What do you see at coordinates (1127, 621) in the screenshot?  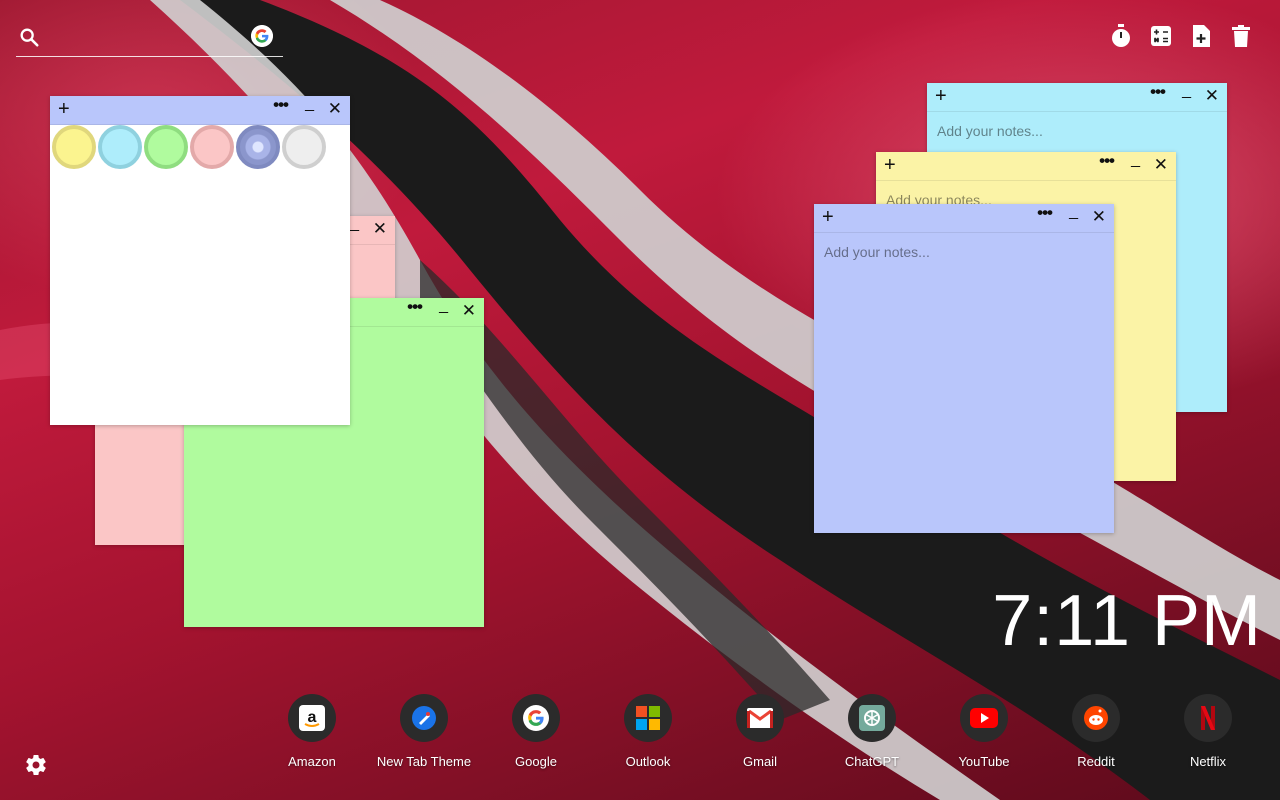 I see `clock: 7:11 PM` at bounding box center [1127, 621].